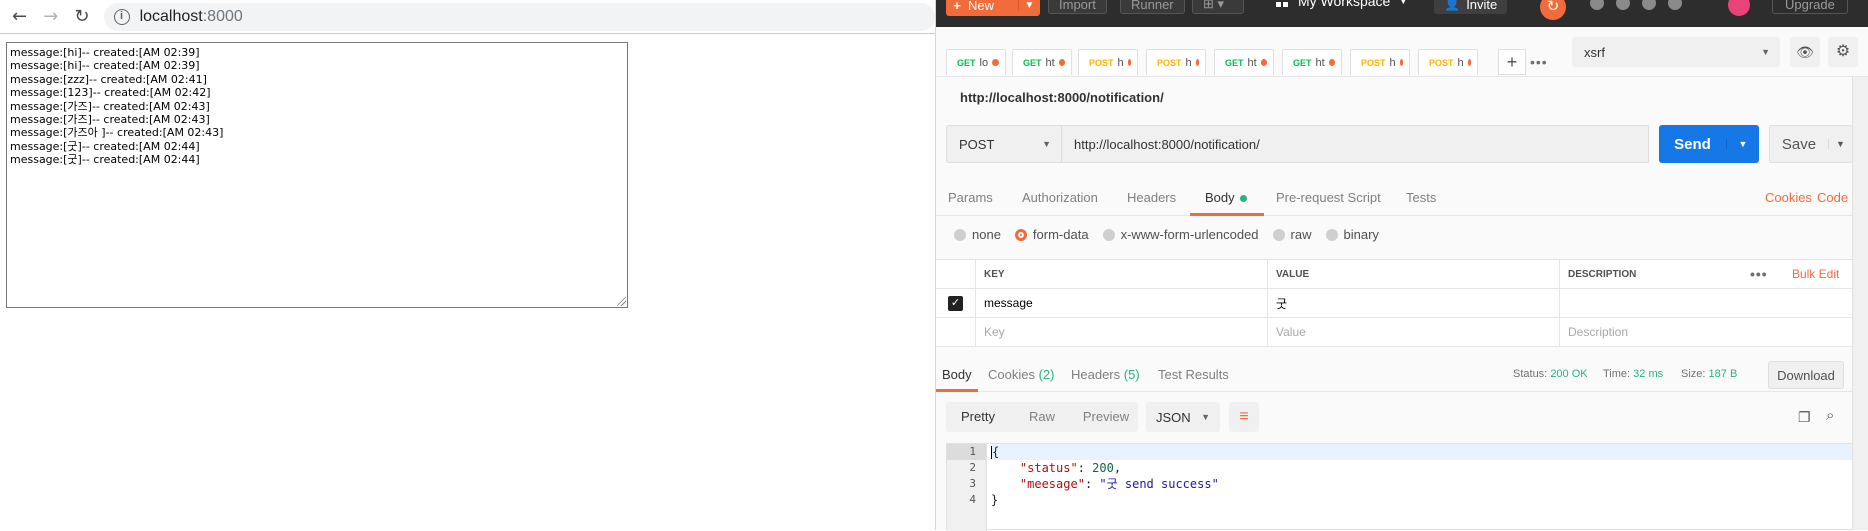 The height and width of the screenshot is (531, 1868). What do you see at coordinates (1159, 484) in the screenshot?
I see `json-string: "굿 send success"` at bounding box center [1159, 484].